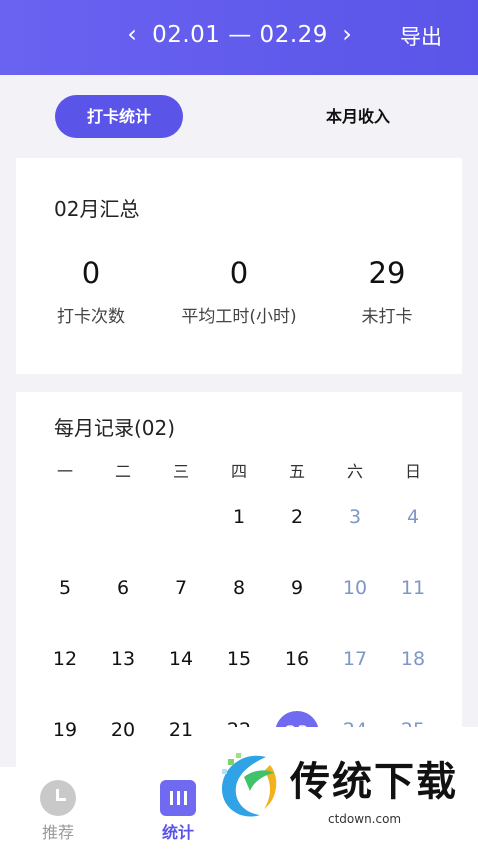 The height and width of the screenshot is (850, 478). Describe the element at coordinates (57, 832) in the screenshot. I see `tab-label: 推荐` at that location.